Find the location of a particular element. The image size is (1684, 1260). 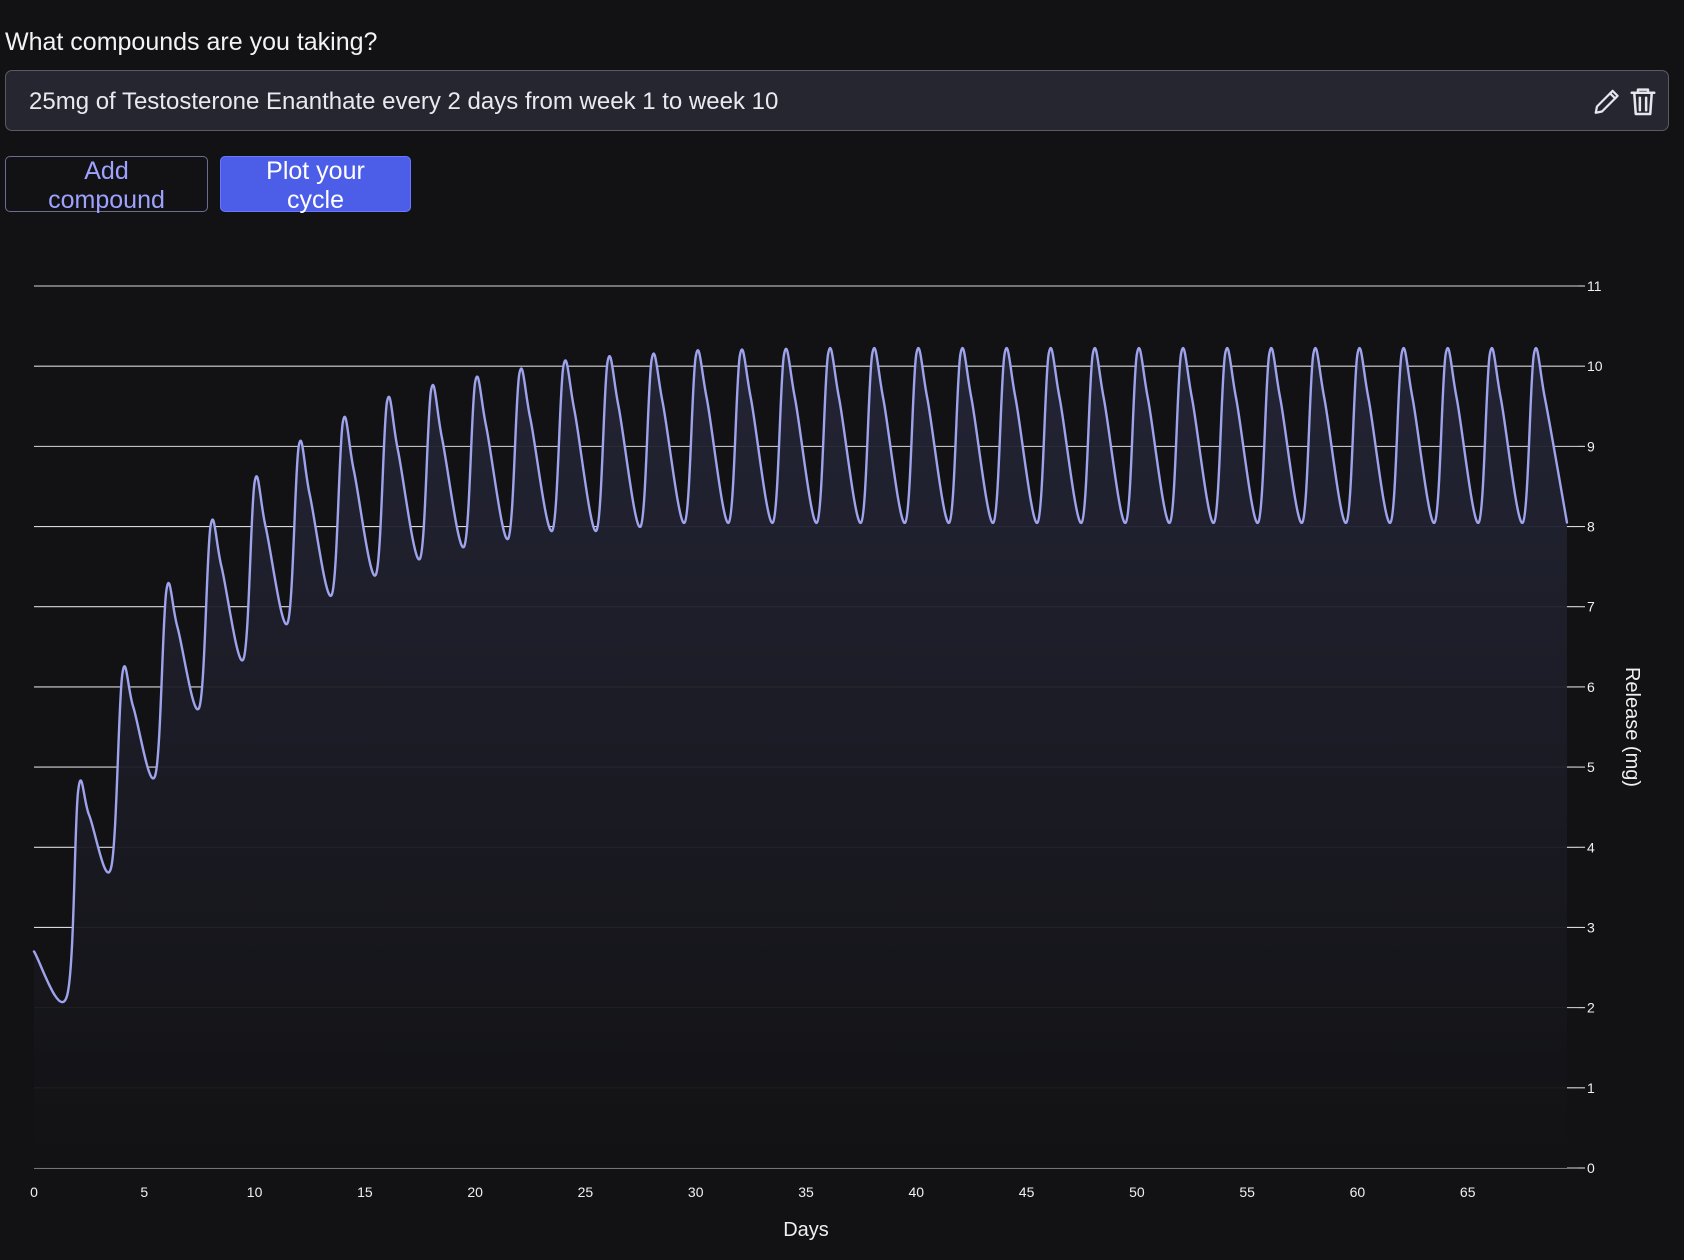

y-tick-label-2: 2 is located at coordinates (1591, 1008).